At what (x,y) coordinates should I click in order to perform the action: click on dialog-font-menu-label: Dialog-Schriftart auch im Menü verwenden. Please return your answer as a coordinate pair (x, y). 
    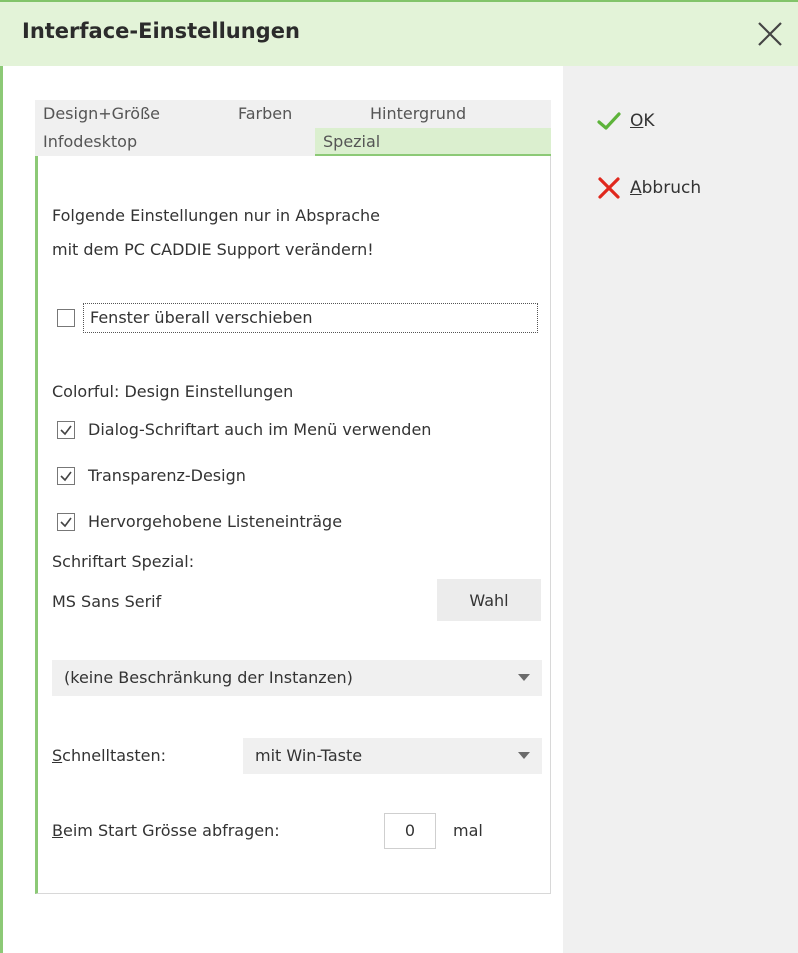
    Looking at the image, I should click on (260, 429).